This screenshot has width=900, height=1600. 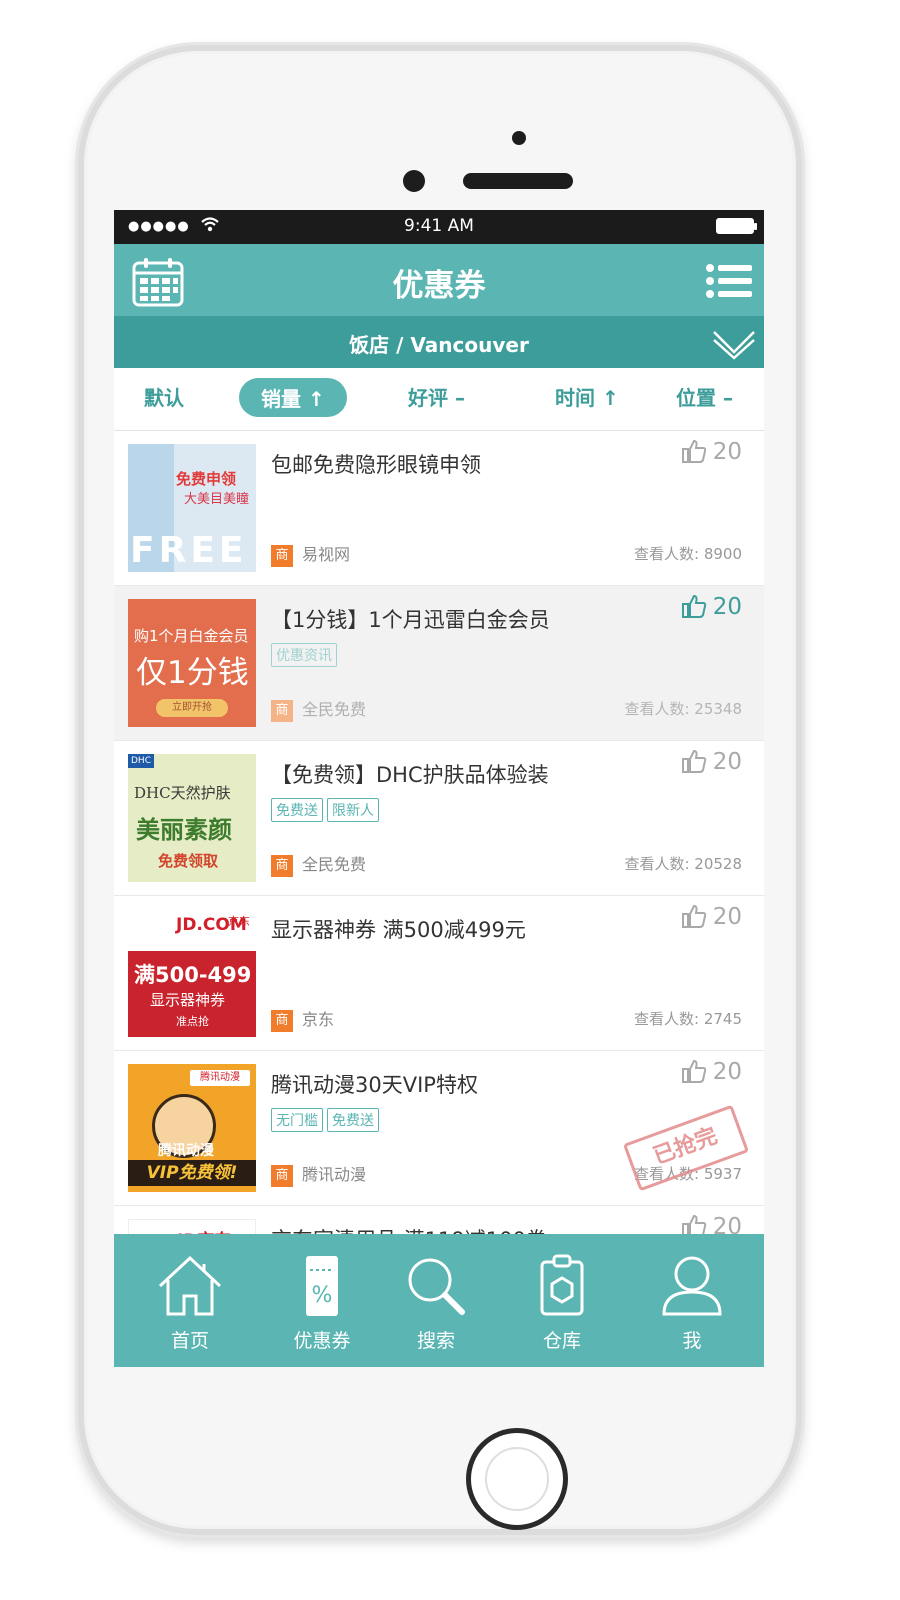 I want to click on shop-info: 商腾讯动漫, so click(x=318, y=1174).